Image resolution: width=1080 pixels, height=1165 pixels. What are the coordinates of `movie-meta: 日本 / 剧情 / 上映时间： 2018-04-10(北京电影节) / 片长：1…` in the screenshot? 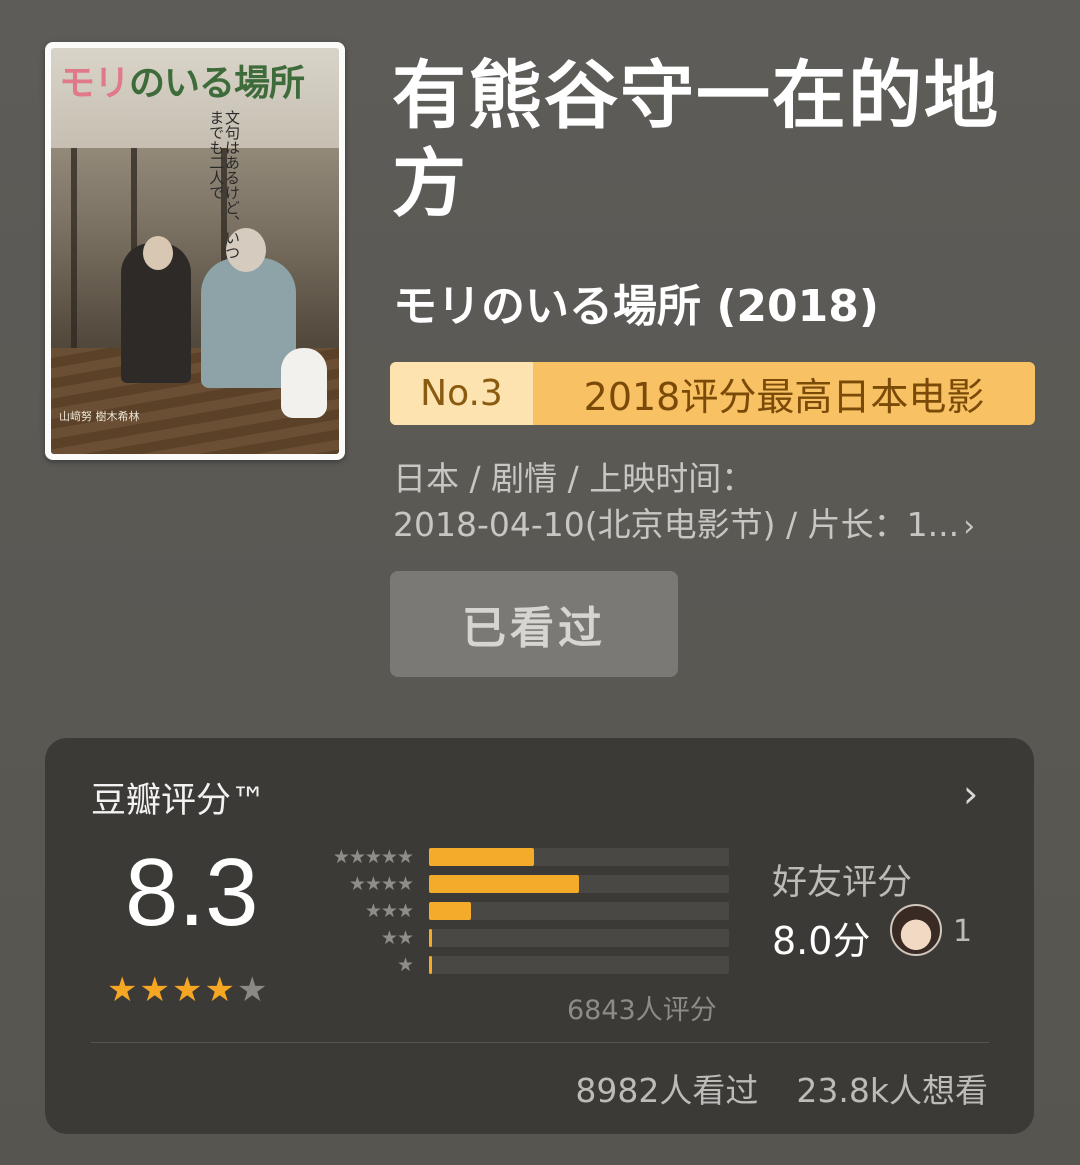 It's located at (713, 503).